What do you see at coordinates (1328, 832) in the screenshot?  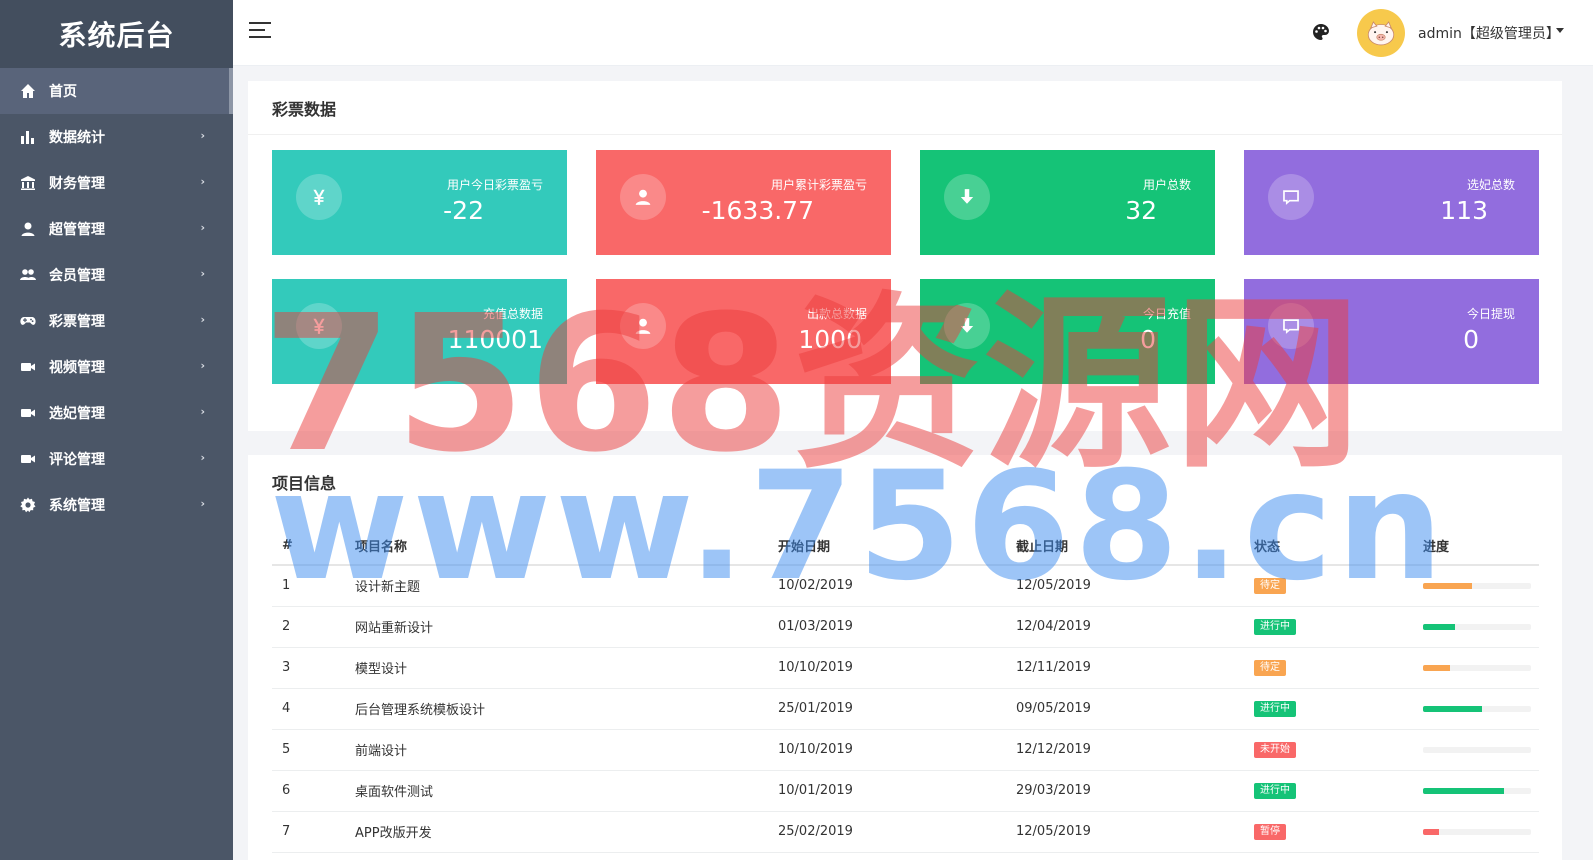 I see `status-cell: 暂停` at bounding box center [1328, 832].